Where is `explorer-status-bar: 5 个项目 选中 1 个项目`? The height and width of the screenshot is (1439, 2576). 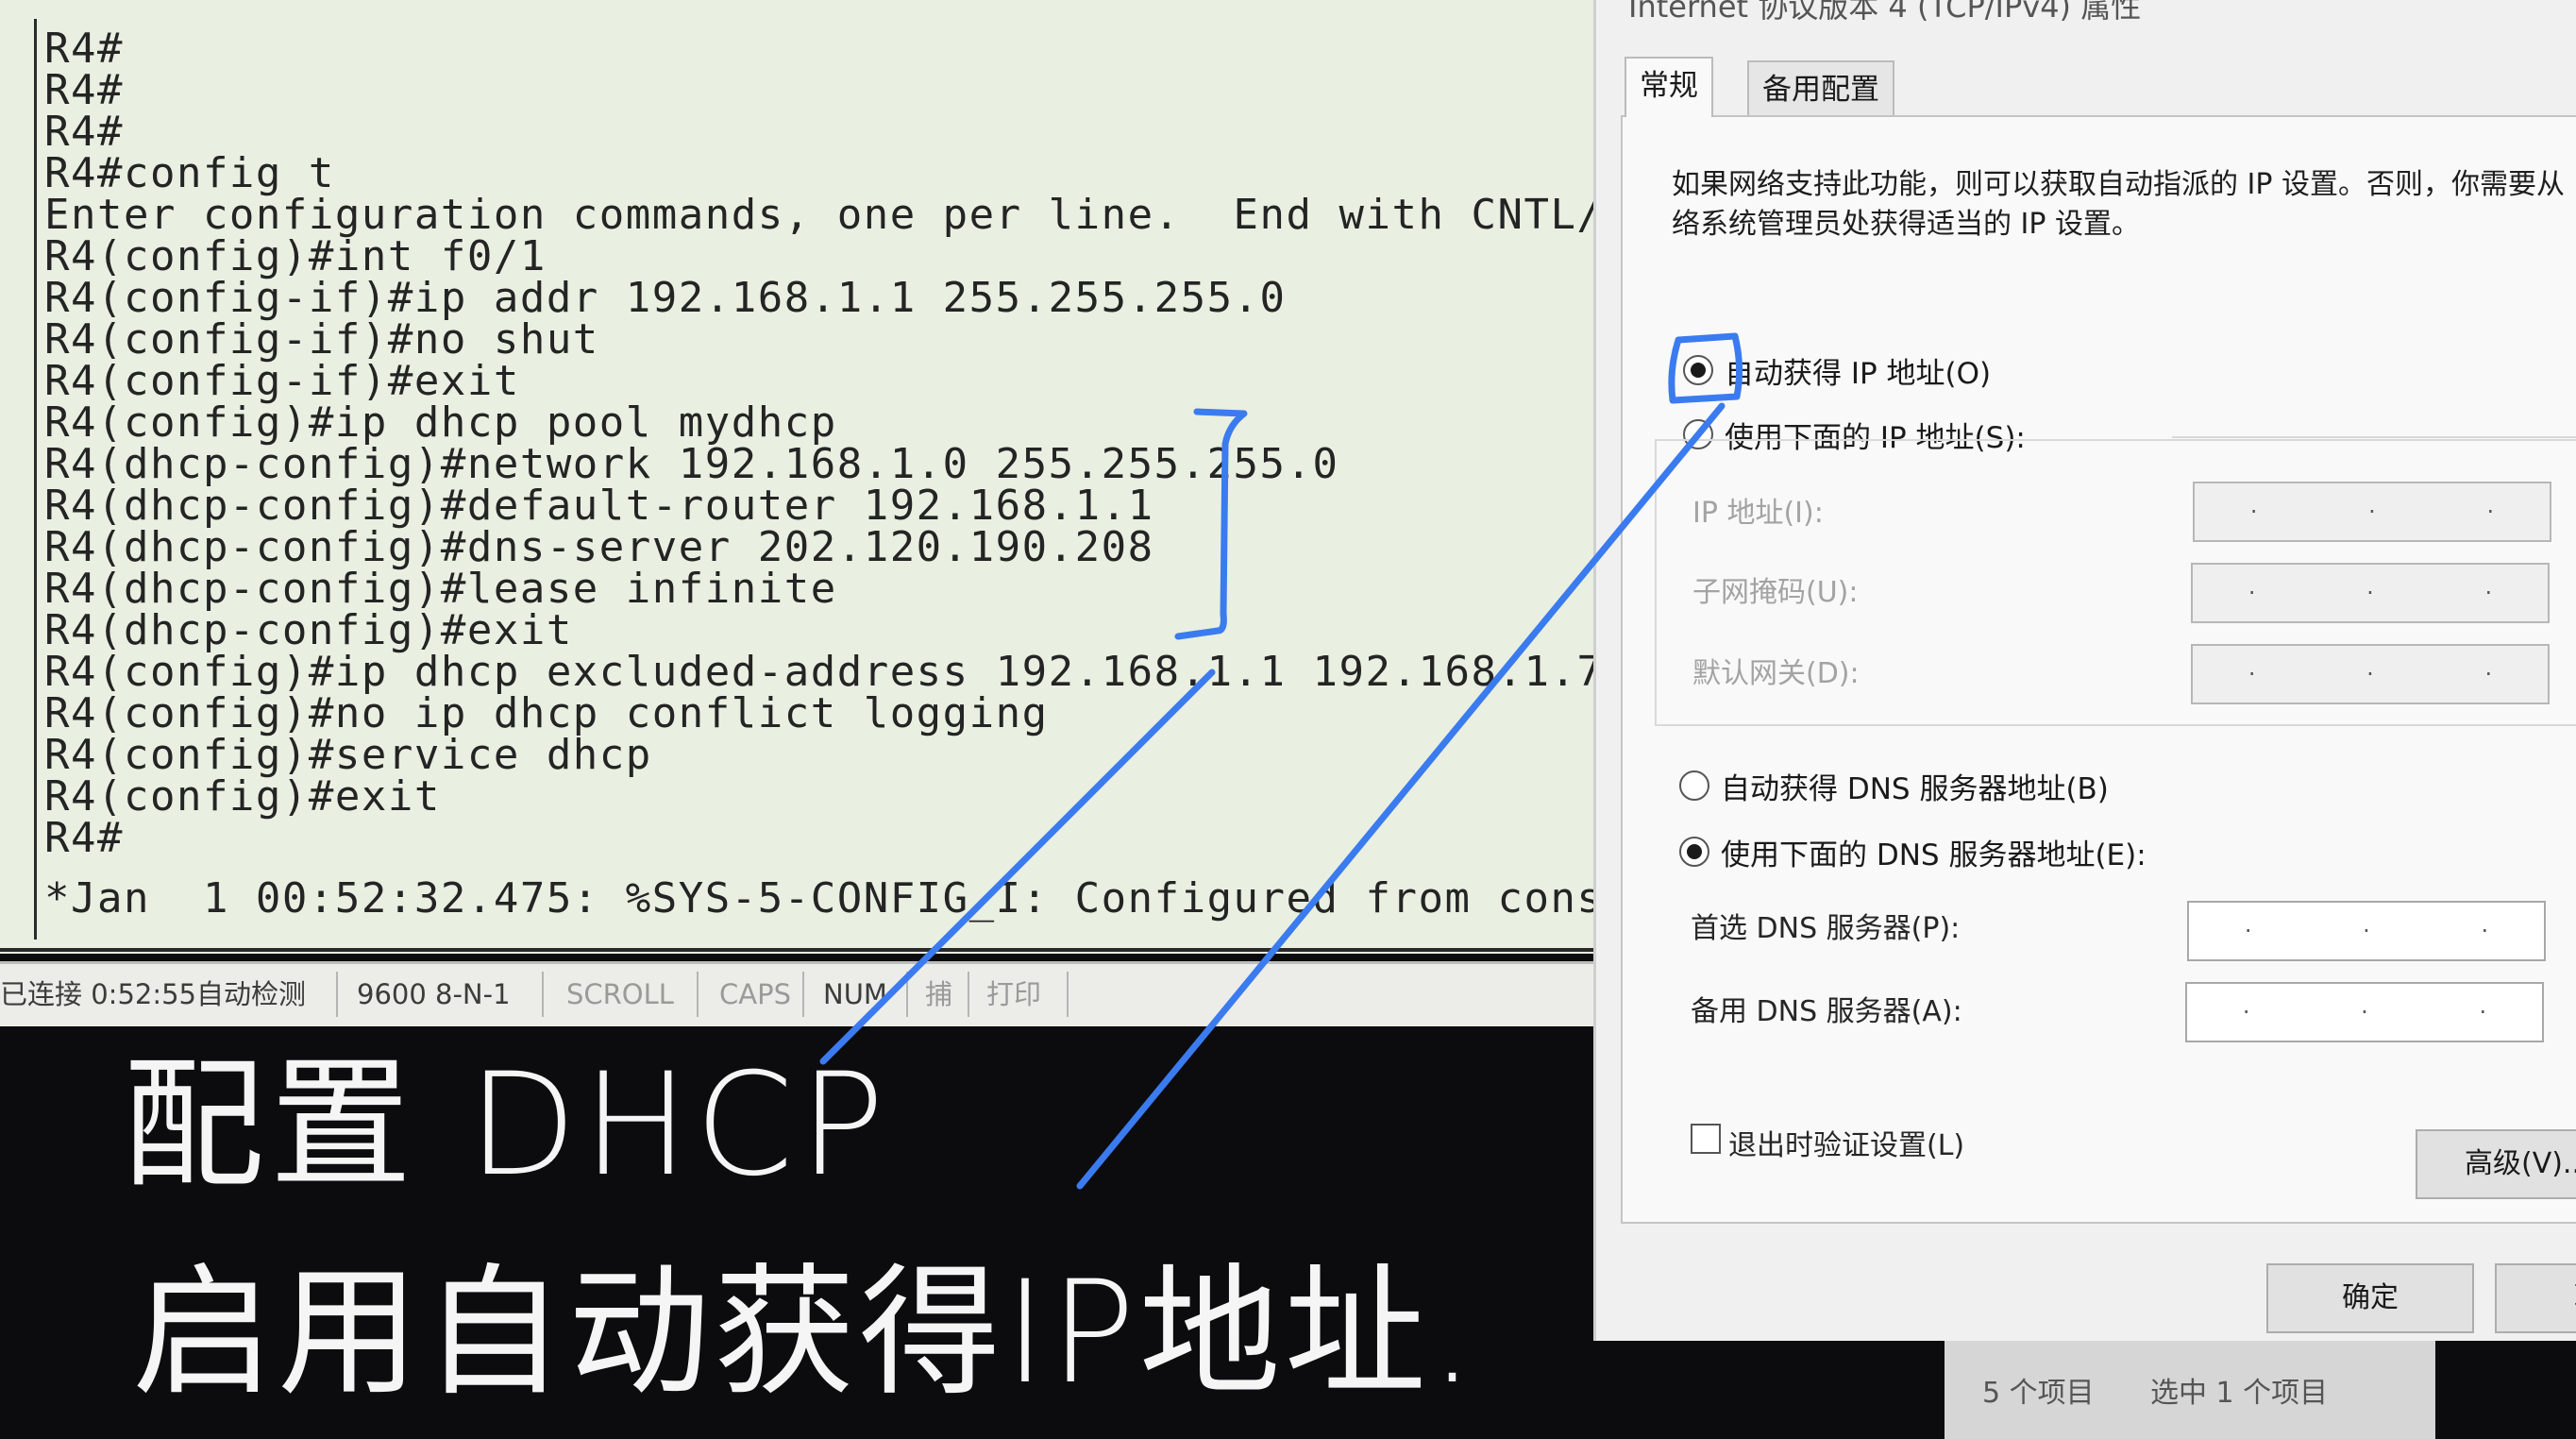
explorer-status-bar: 5 个项目 选中 1 个项目 is located at coordinates (2190, 1390).